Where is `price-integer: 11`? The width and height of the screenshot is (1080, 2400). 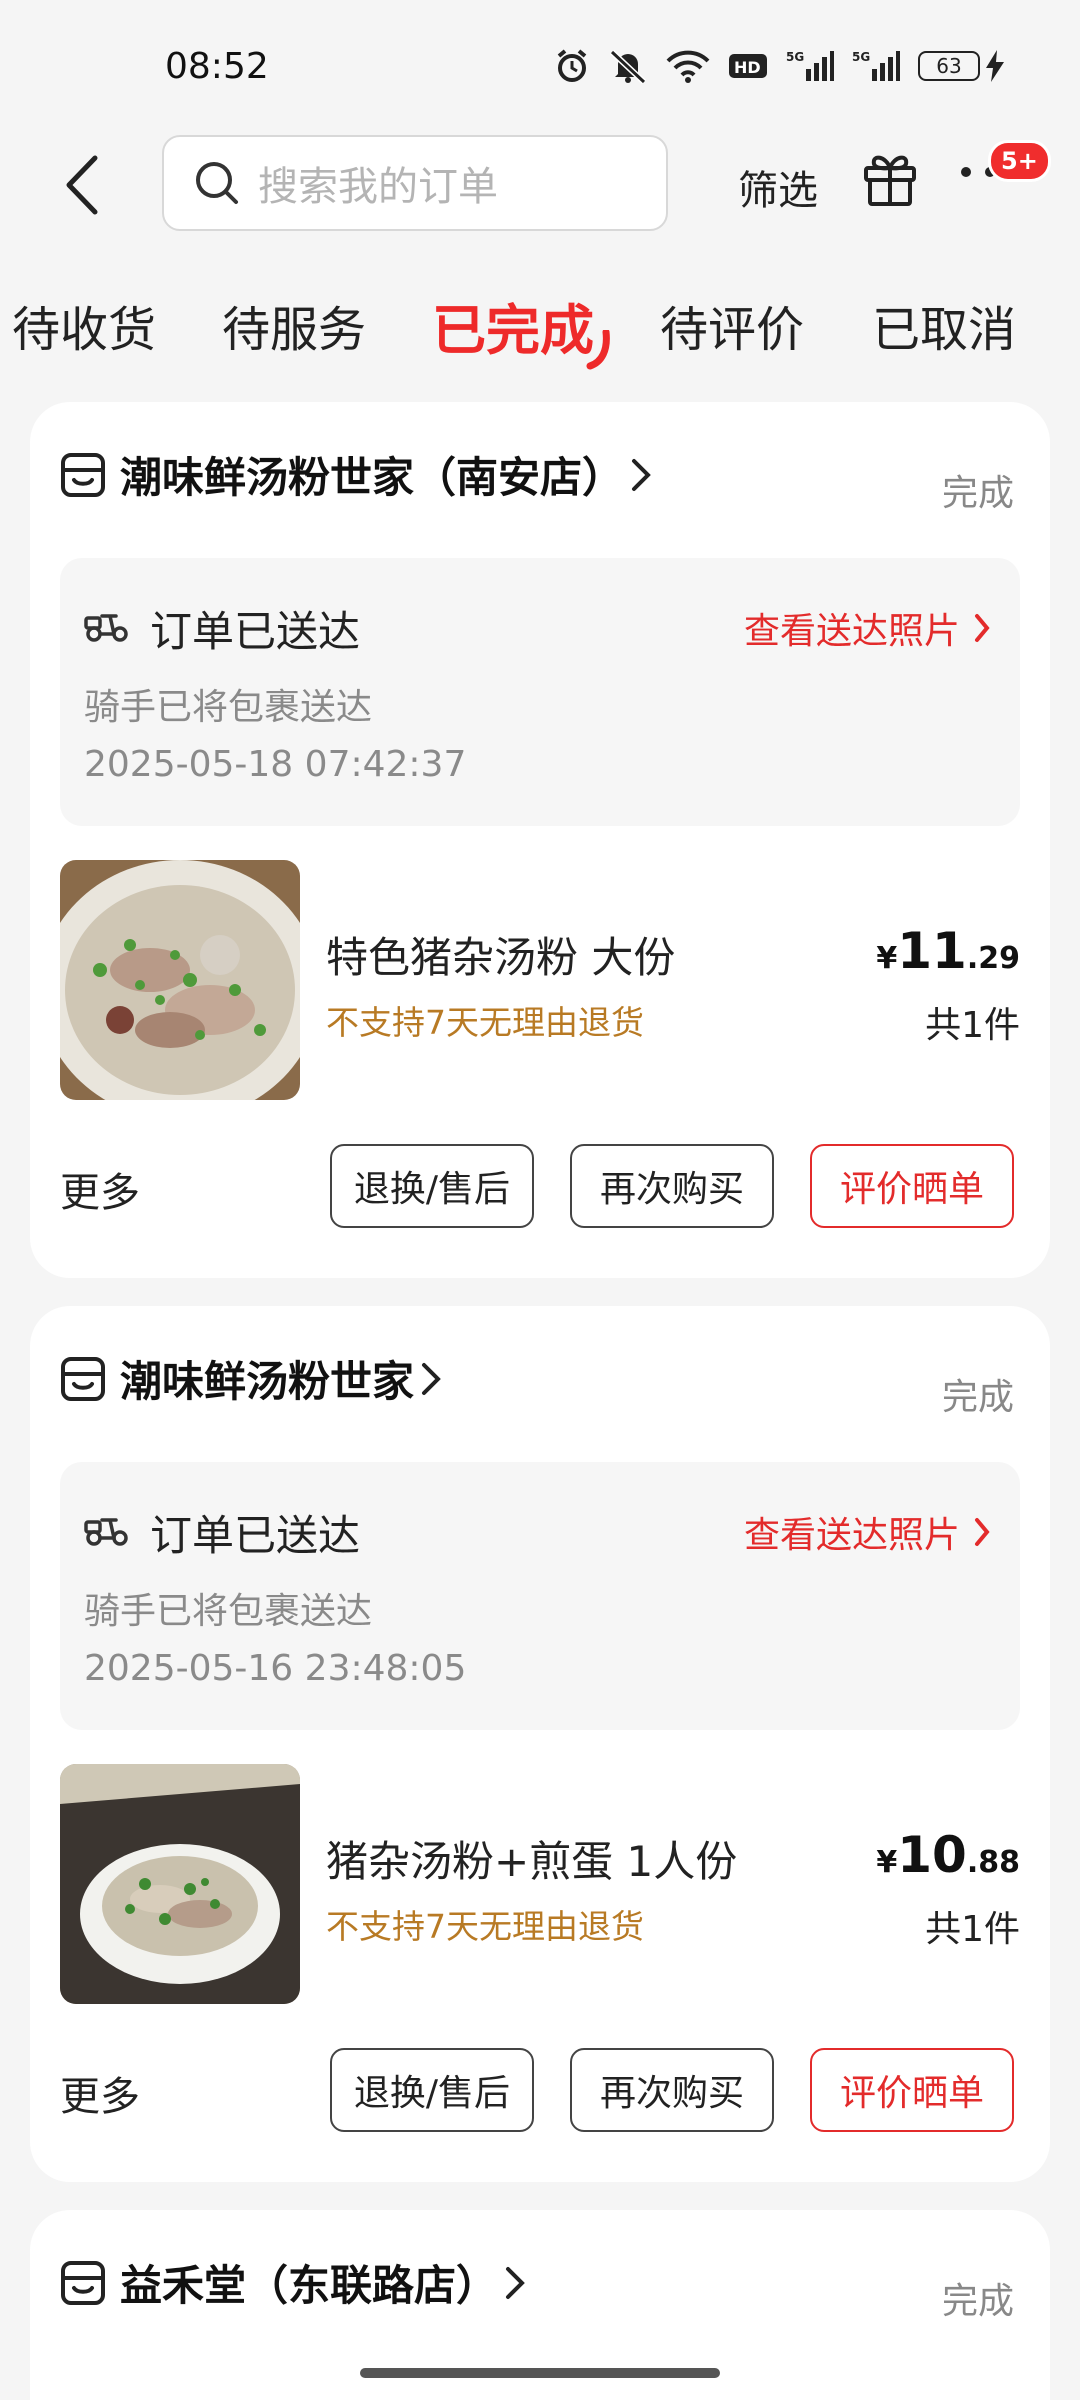
price-integer: 11 is located at coordinates (932, 951).